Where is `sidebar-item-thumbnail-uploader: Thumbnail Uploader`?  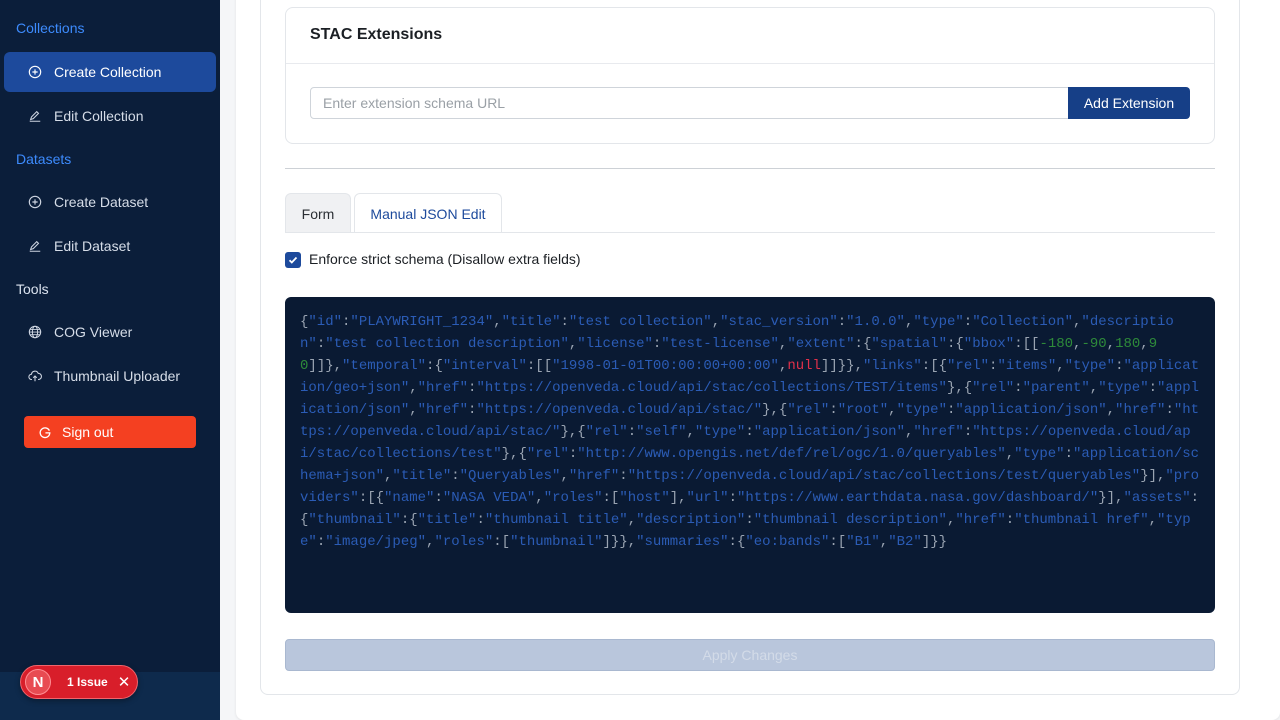 sidebar-item-thumbnail-uploader: Thumbnail Uploader is located at coordinates (110, 376).